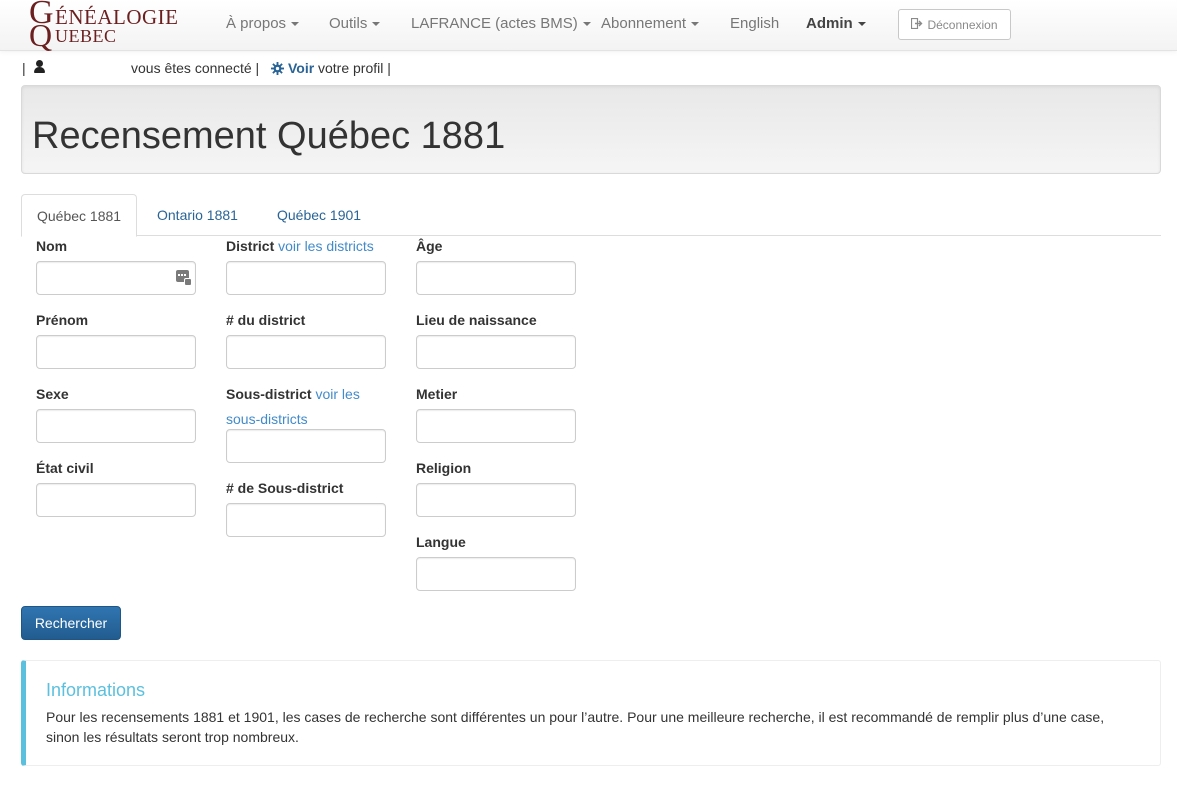  I want to click on profile-text: votre profil |, so click(354, 68).